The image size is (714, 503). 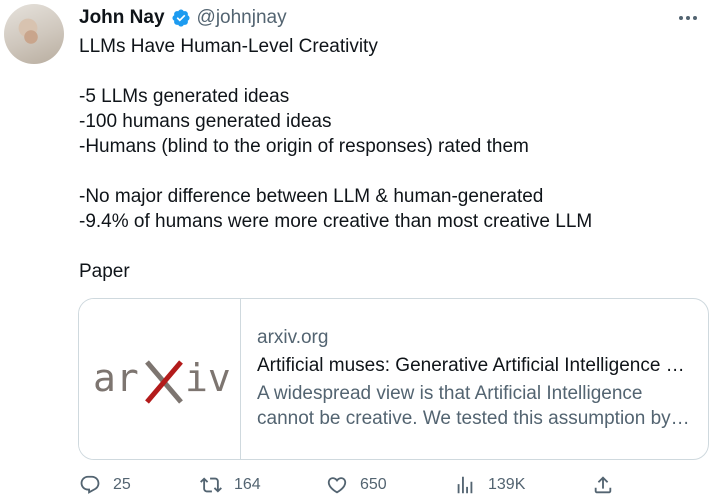 I want to click on card-image: ar iv, so click(x=160, y=379).